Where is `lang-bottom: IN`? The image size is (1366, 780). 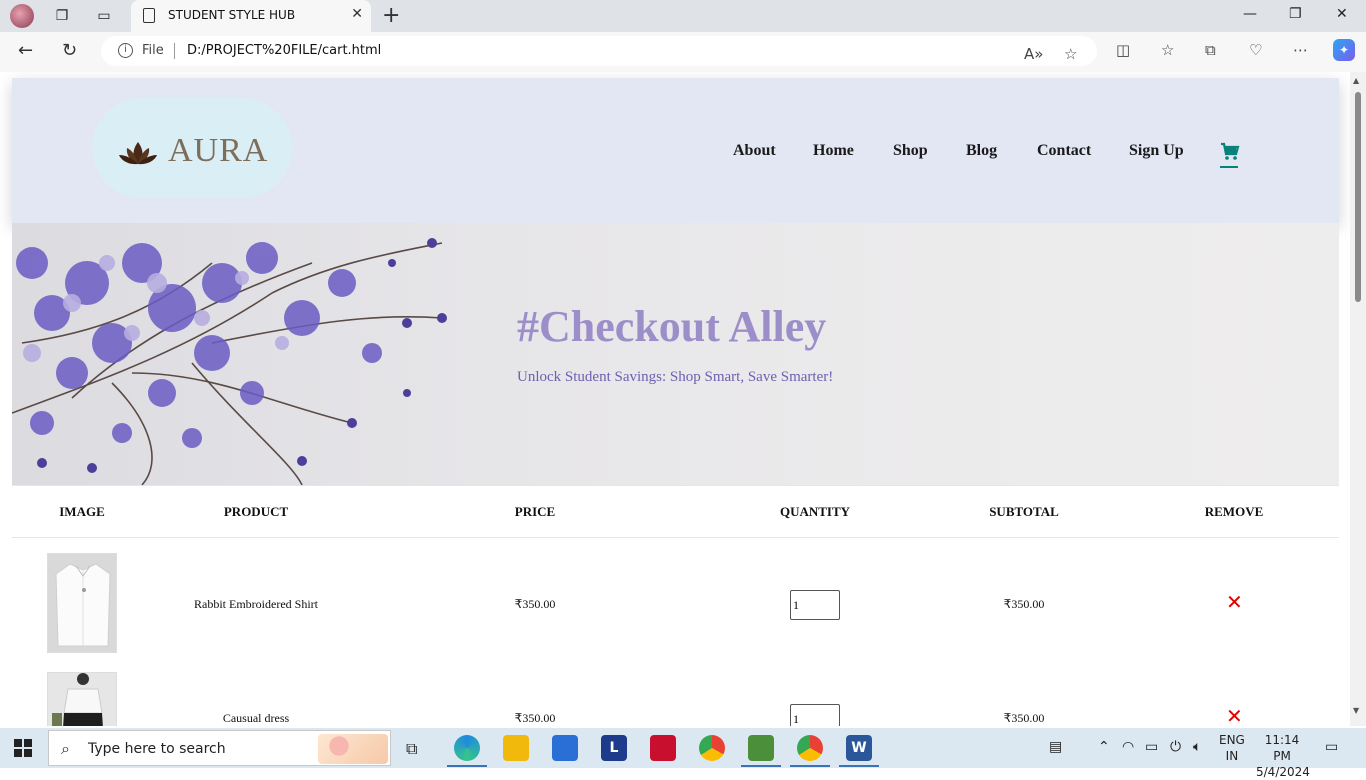
lang-bottom: IN is located at coordinates (1232, 756).